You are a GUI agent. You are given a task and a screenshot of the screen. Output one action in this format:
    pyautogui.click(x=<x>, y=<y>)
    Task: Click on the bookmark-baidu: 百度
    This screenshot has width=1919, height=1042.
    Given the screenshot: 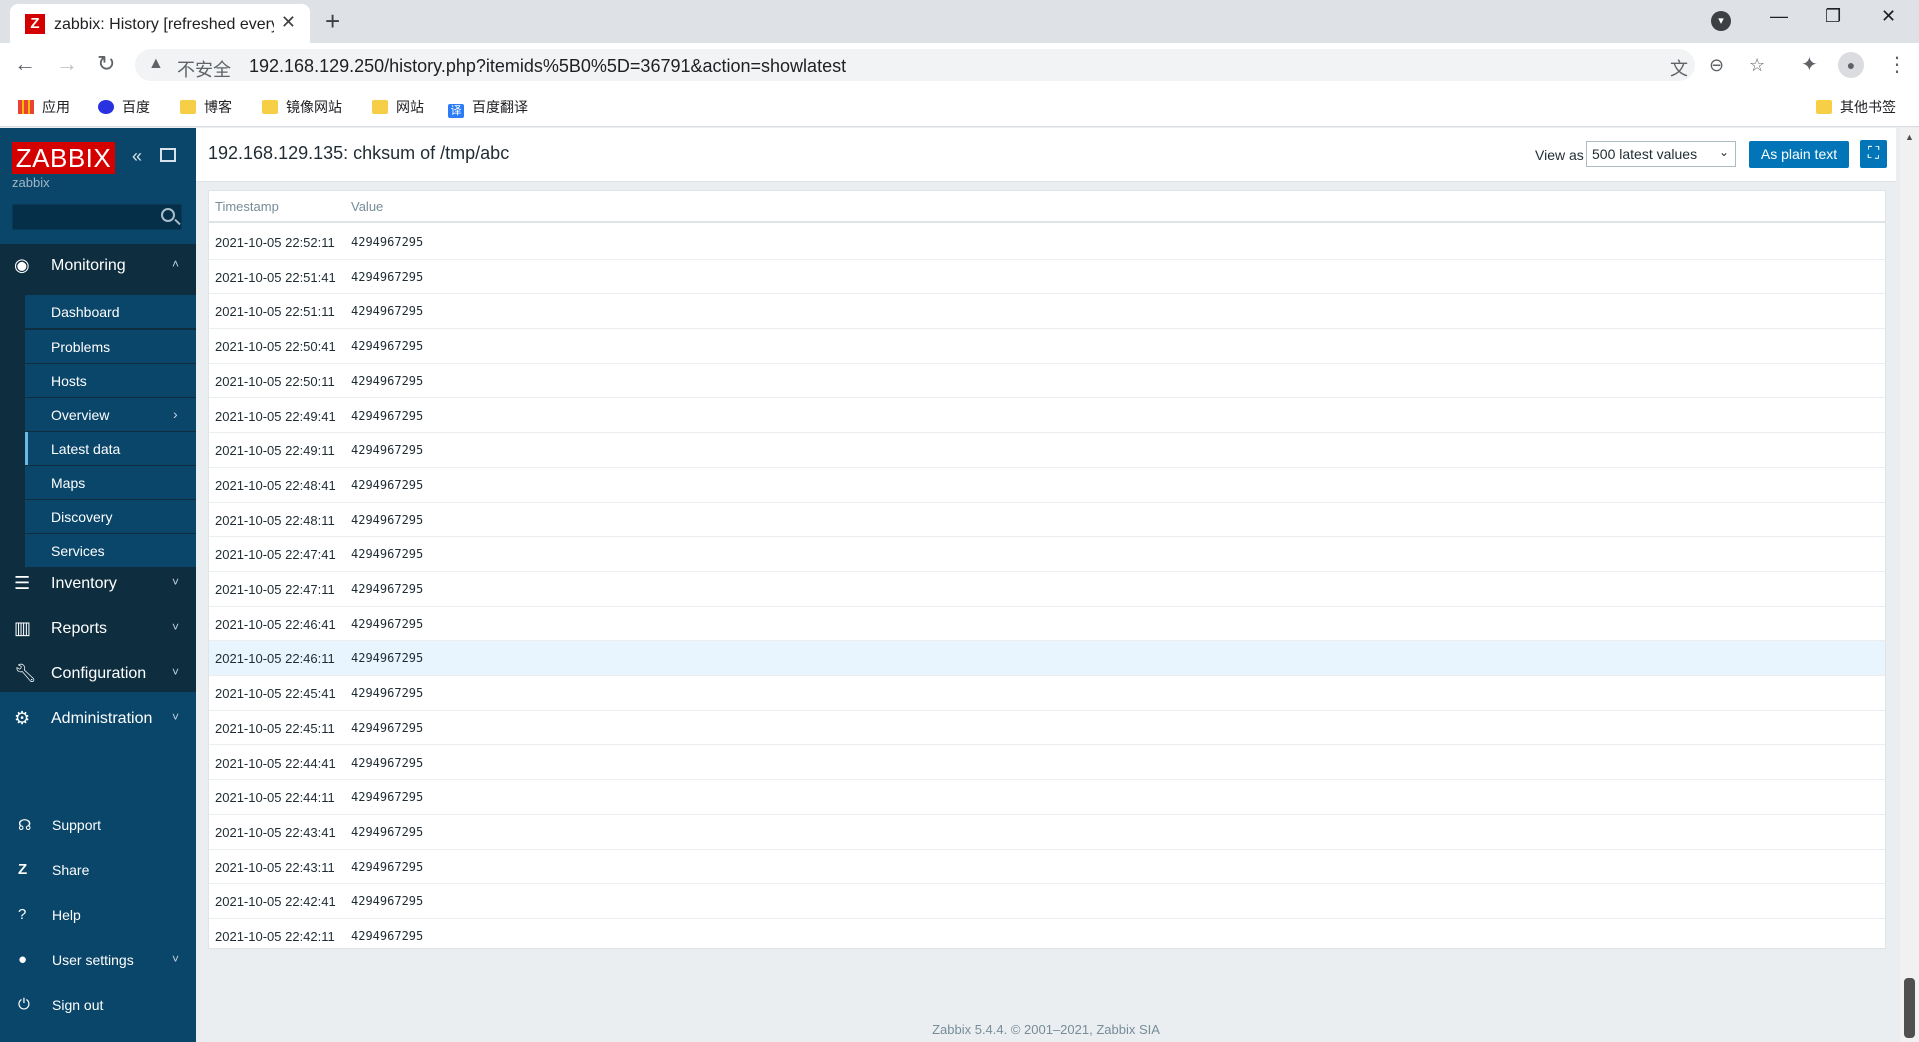 What is the action you would take?
    pyautogui.click(x=124, y=107)
    